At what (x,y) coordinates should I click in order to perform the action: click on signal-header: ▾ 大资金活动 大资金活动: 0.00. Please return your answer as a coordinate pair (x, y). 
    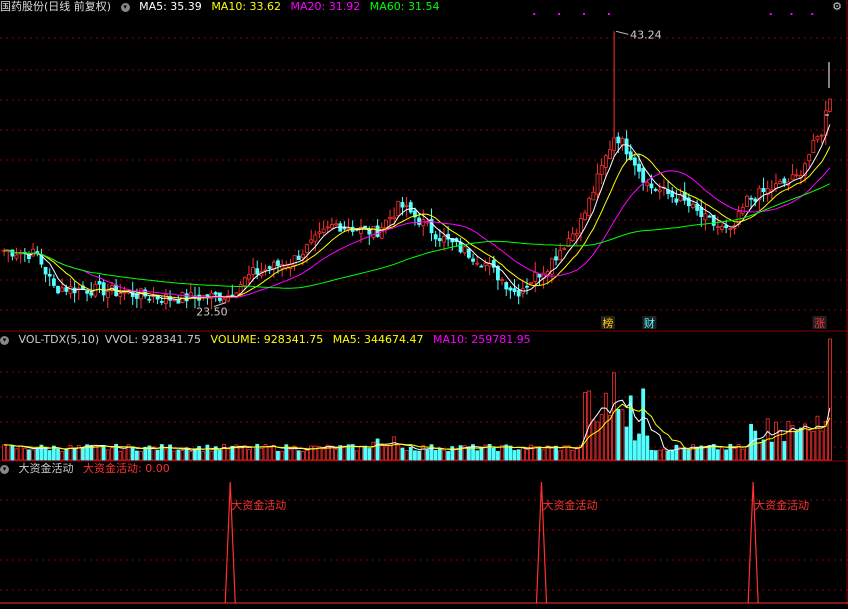
    Looking at the image, I should click on (88, 469).